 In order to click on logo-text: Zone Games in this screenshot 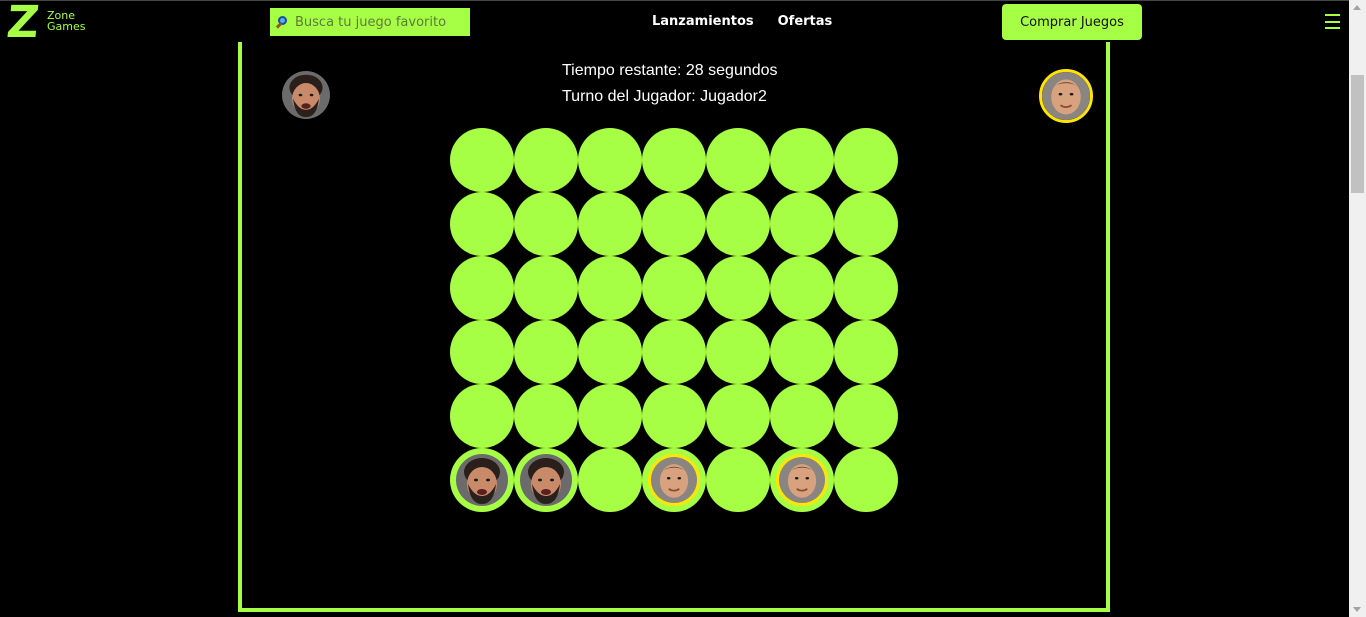, I will do `click(66, 21)`.